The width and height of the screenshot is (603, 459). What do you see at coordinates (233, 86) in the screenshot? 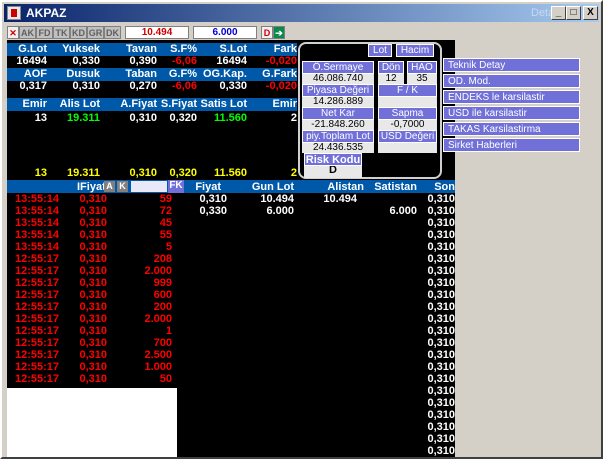
I see `row2-4: 0,330` at bounding box center [233, 86].